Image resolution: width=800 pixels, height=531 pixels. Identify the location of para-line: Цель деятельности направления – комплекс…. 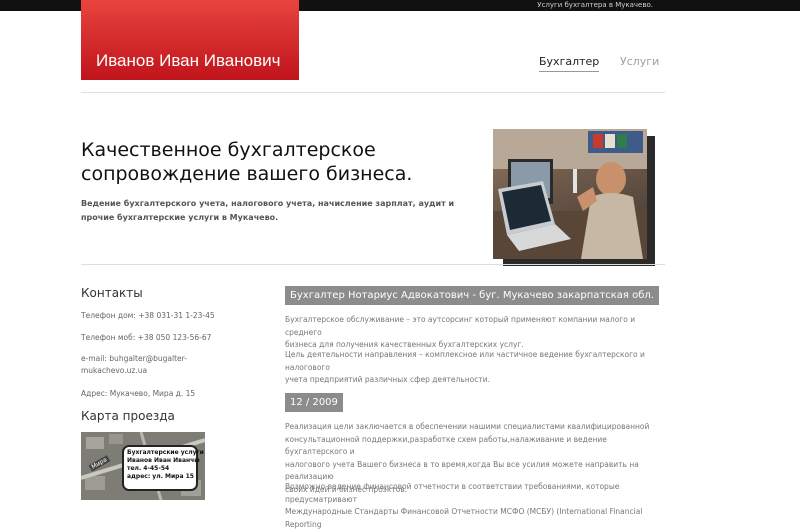
(465, 361).